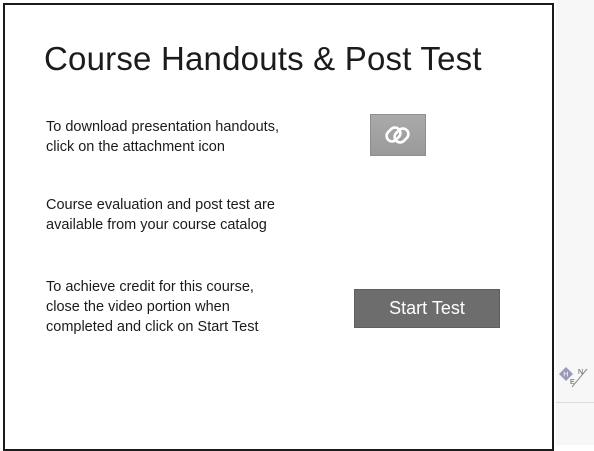 Image resolution: width=594 pixels, height=451 pixels. I want to click on paperclip-icon, so click(397, 135).